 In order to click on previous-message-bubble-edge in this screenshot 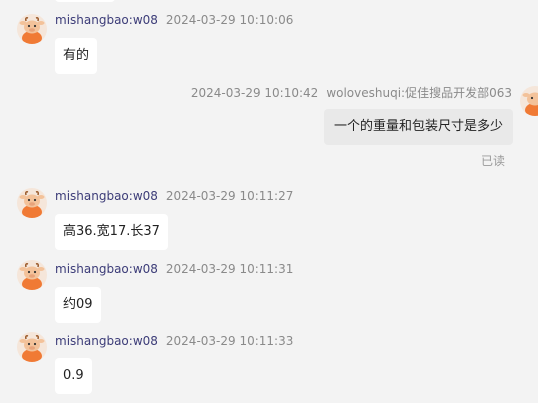, I will do `click(85, 1)`.